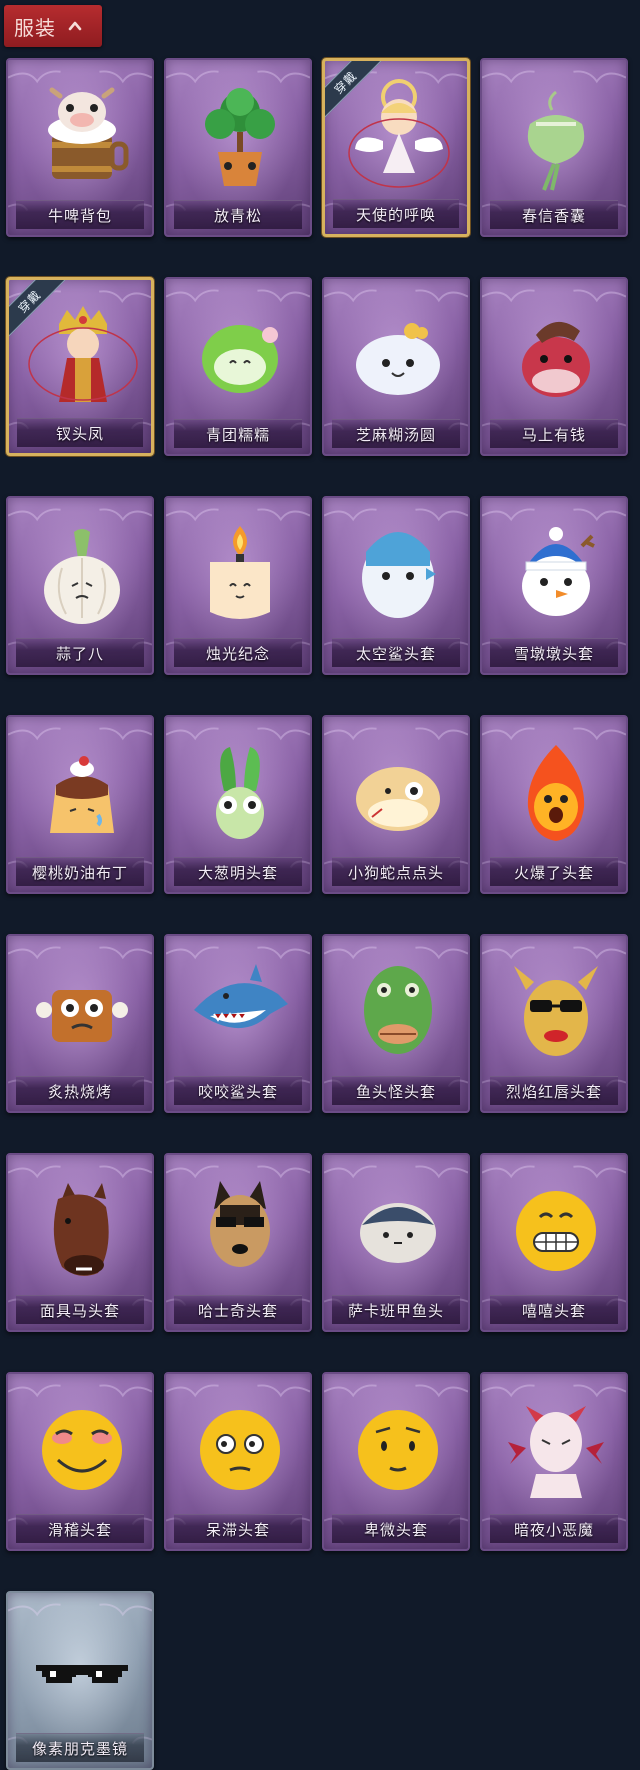 This screenshot has width=640, height=1770. I want to click on costume-label-bar: 春信香囊, so click(554, 214).